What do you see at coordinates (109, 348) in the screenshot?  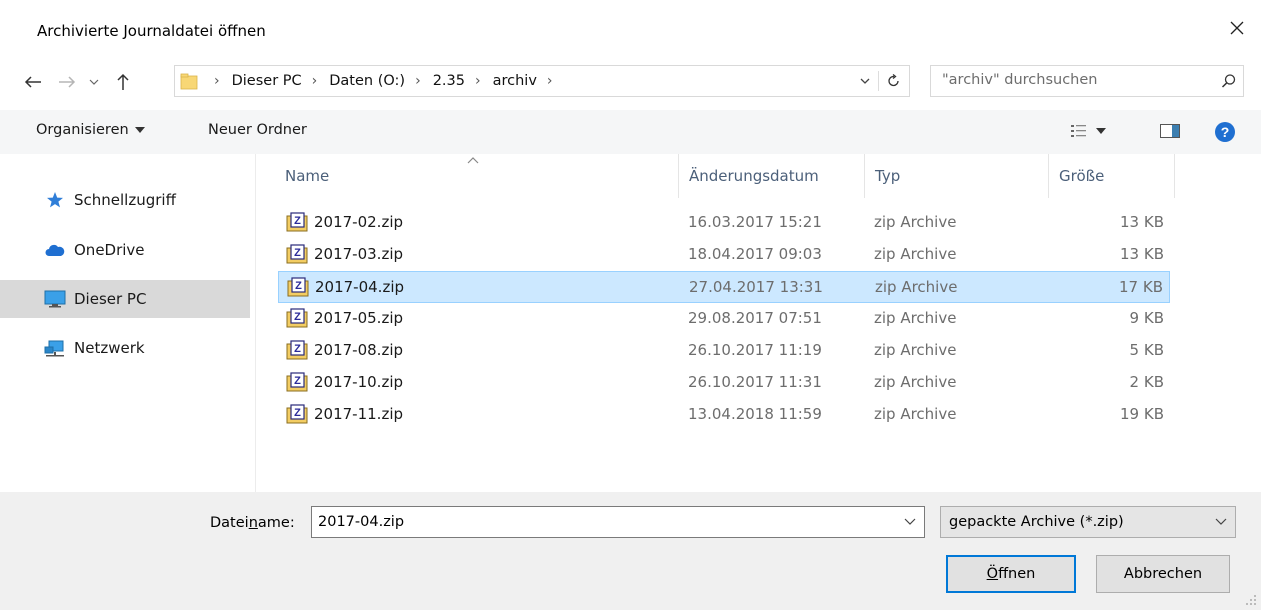 I see `sidebar-item-label: Netzwerk` at bounding box center [109, 348].